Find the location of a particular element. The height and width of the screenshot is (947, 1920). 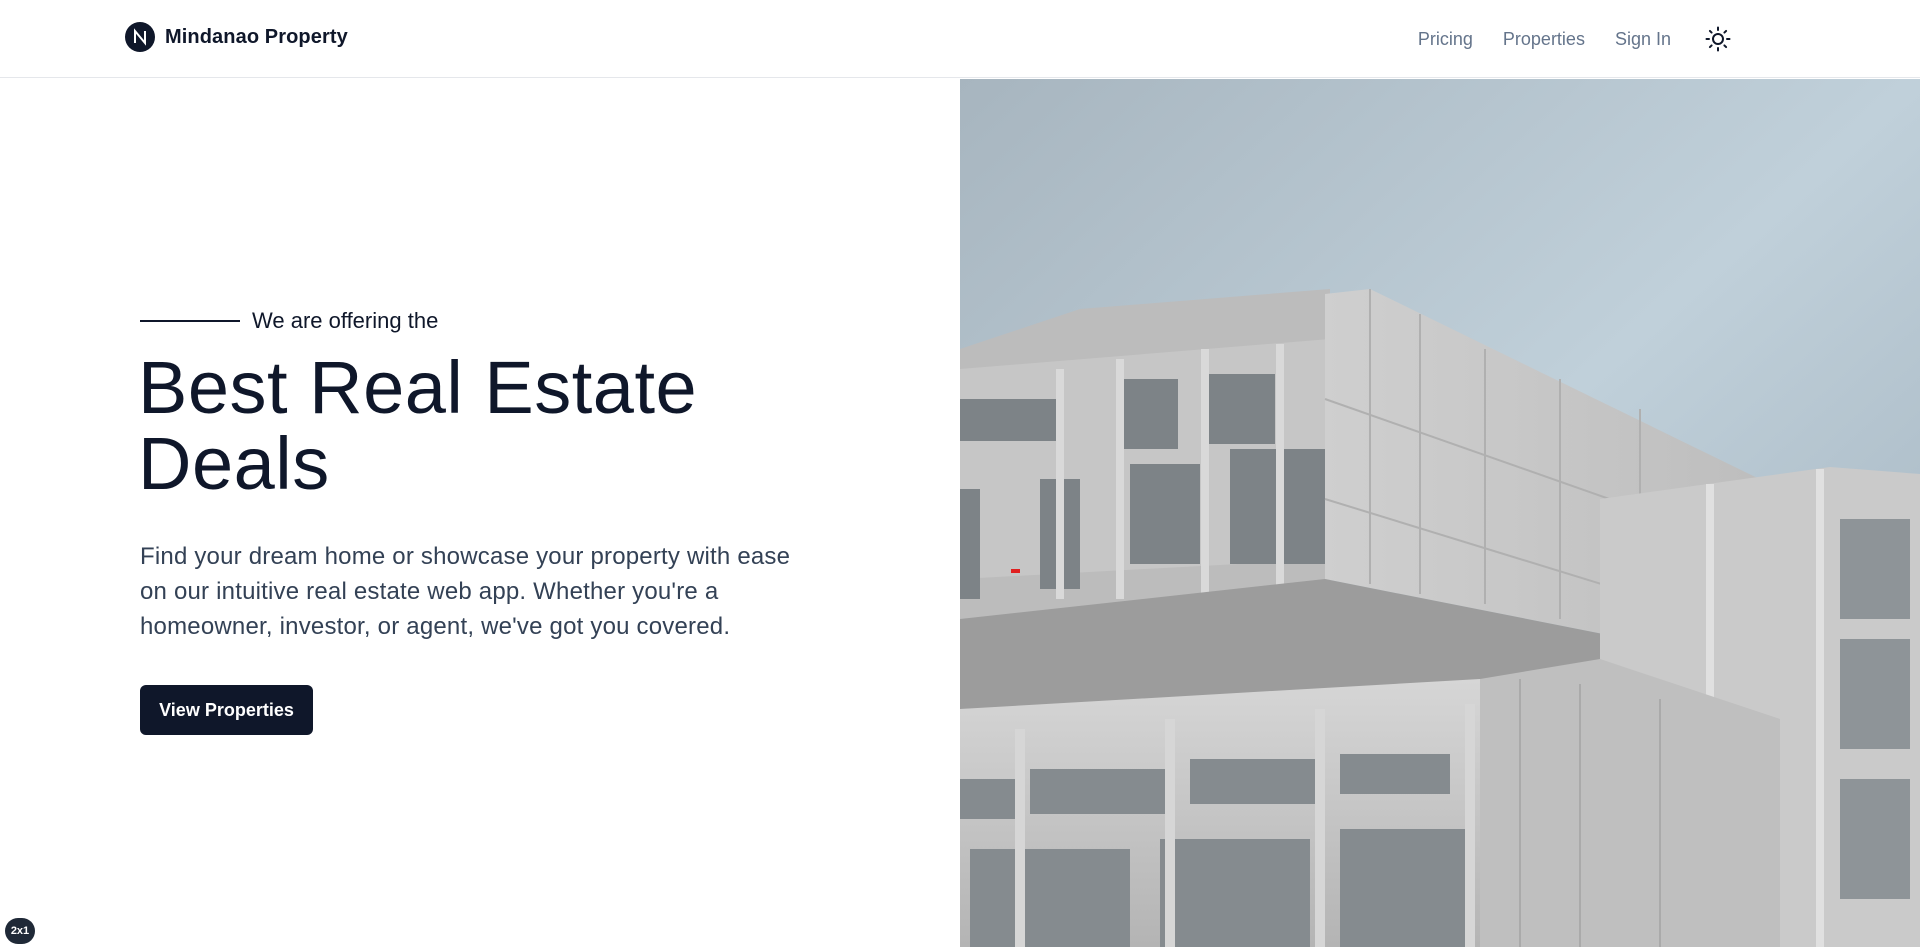

sun-icon is located at coordinates (1718, 39).